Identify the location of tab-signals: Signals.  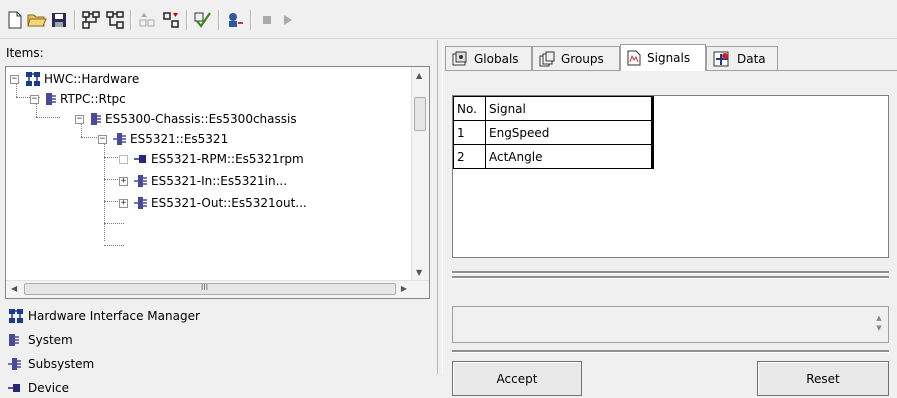
(663, 57).